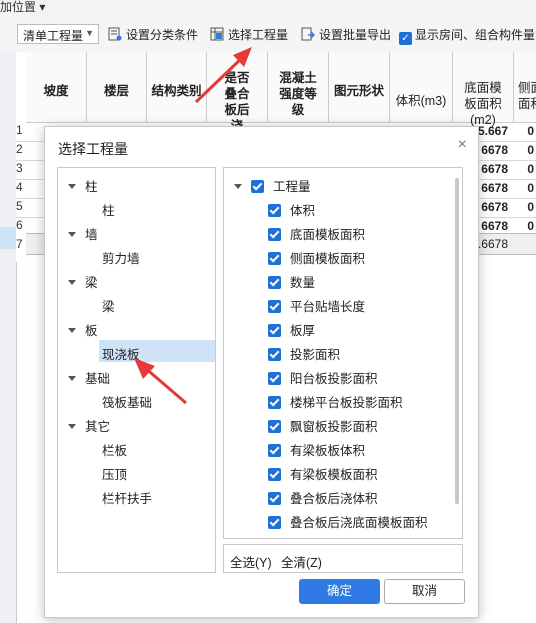 The image size is (536, 623). Describe the element at coordinates (127, 497) in the screenshot. I see `tree-leaf-railing: 栏杆扶手` at that location.